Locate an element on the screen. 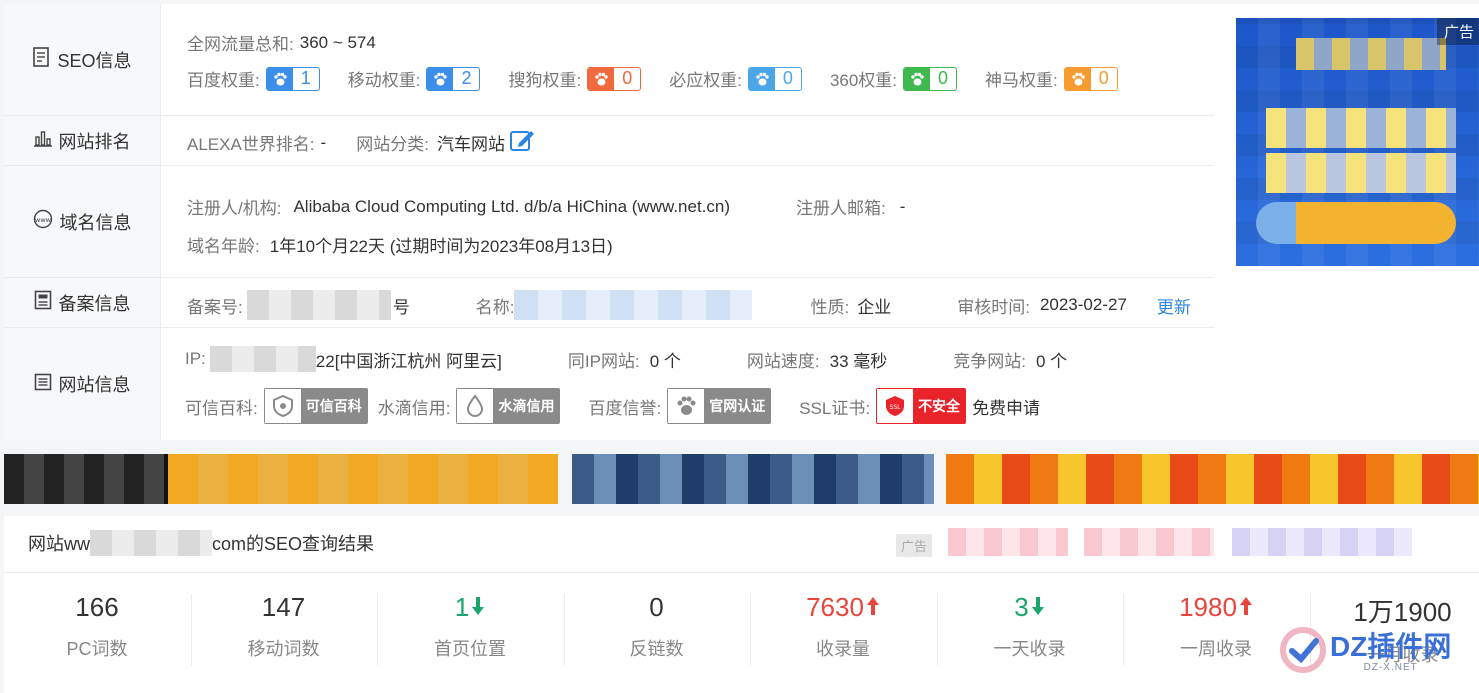 This screenshot has width=1479, height=693. icp-name-label: 名称: is located at coordinates (495, 307).